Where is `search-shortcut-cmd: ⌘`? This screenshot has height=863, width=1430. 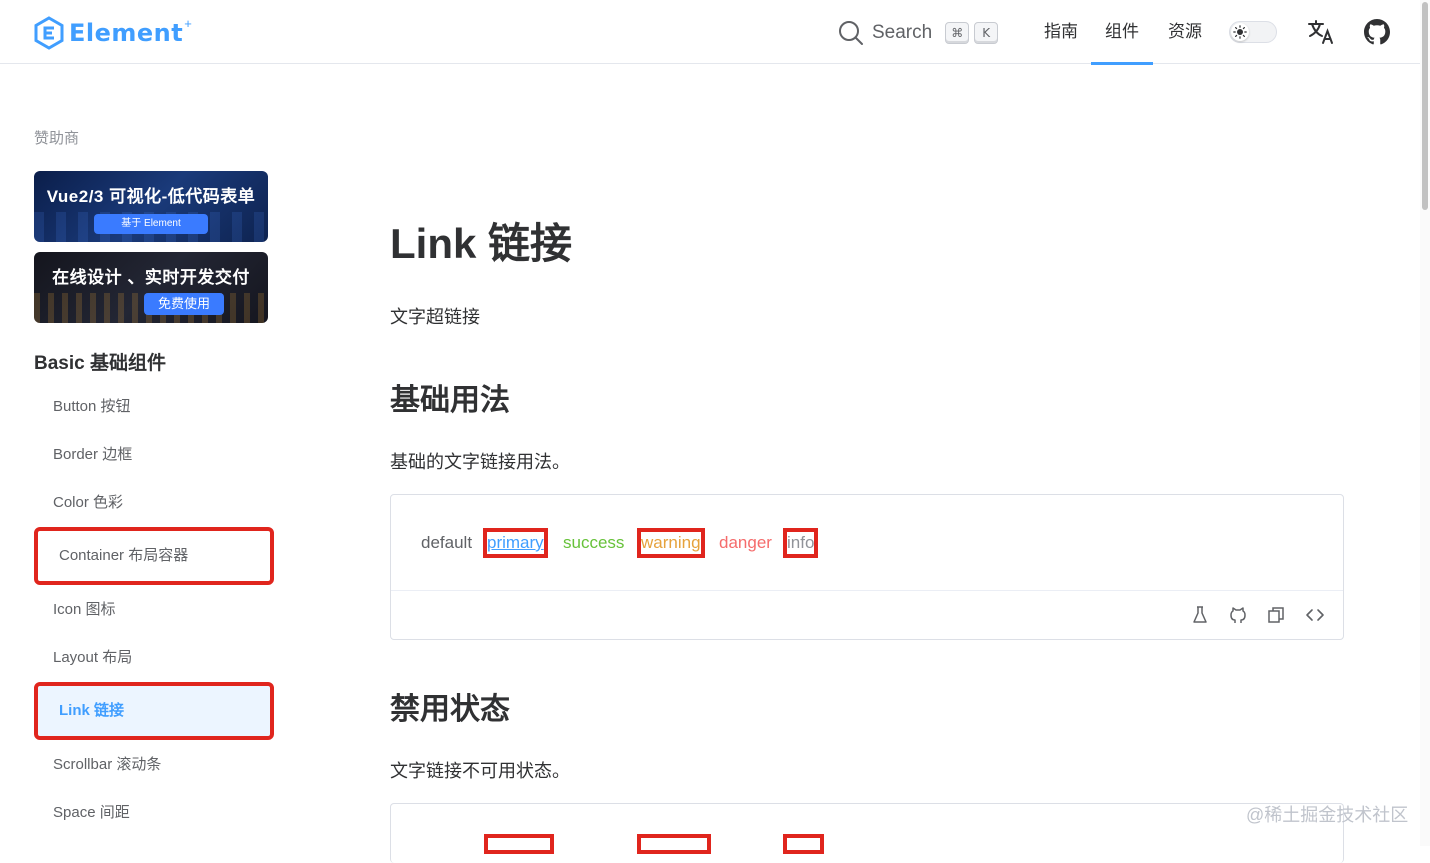
search-shortcut-cmd: ⌘ is located at coordinates (957, 33).